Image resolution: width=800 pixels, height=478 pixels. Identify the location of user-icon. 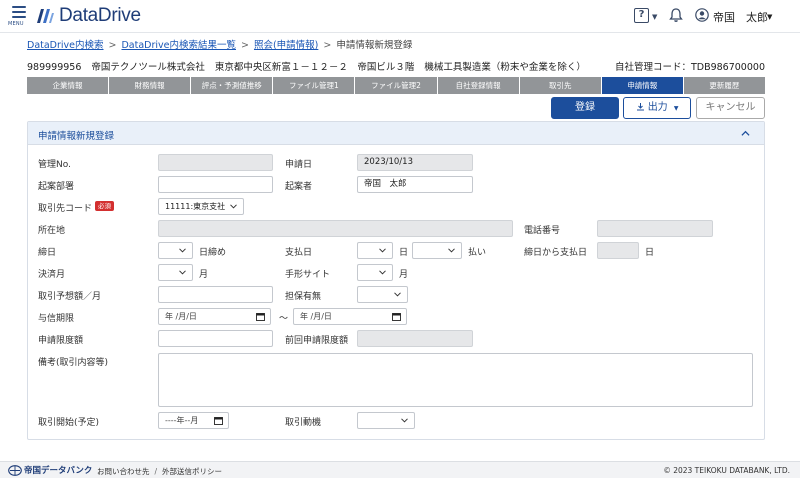
(702, 15).